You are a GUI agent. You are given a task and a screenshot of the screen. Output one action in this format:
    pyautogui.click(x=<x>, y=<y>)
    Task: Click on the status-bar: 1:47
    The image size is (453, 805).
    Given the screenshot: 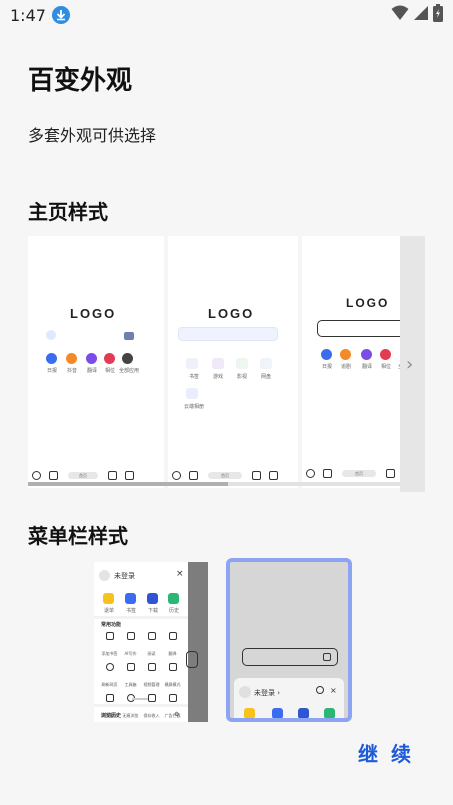 What is the action you would take?
    pyautogui.click(x=226, y=15)
    